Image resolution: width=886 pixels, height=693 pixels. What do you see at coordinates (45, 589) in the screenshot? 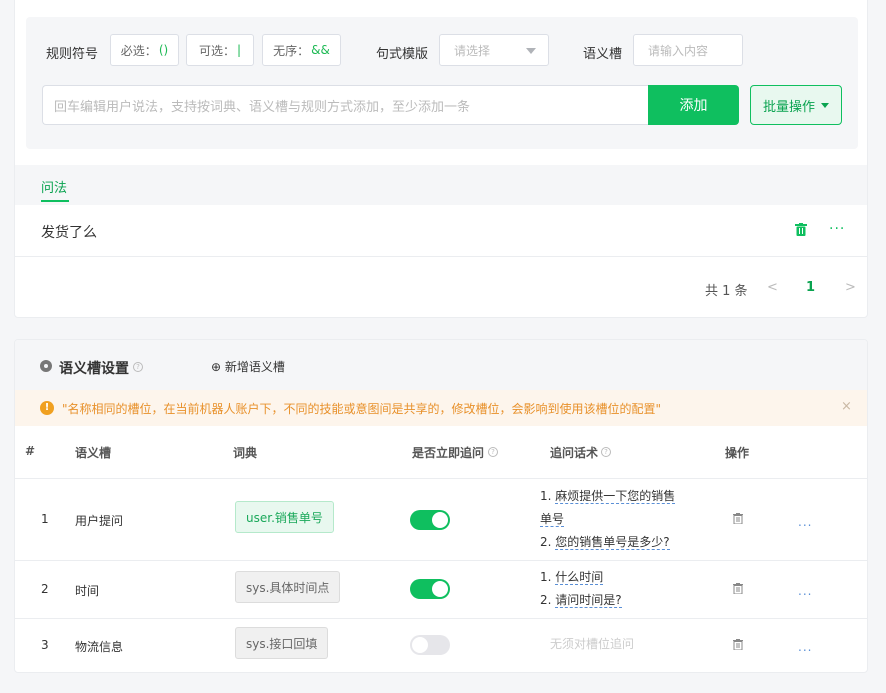
I see `row-index: 2` at bounding box center [45, 589].